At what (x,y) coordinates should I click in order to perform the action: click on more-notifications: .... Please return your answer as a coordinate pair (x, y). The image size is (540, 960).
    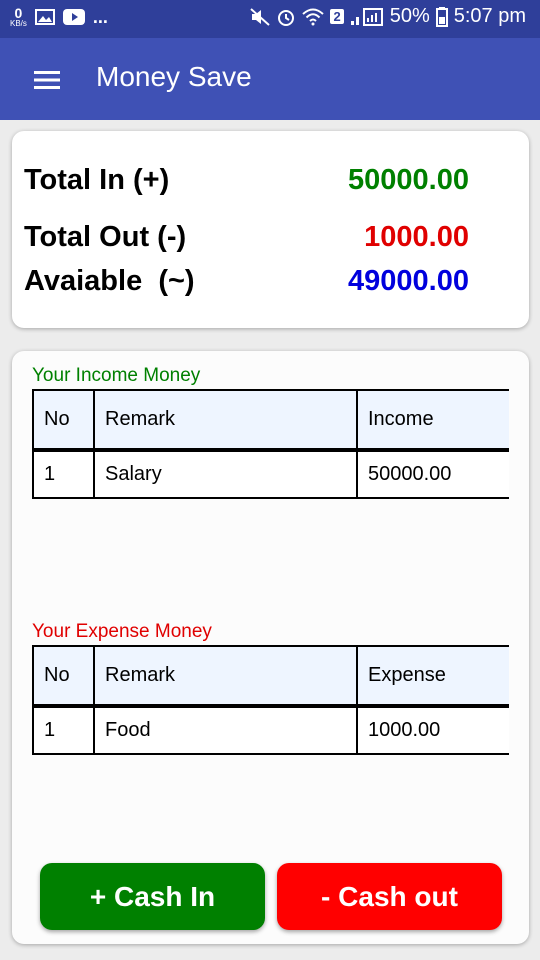
    Looking at the image, I should click on (100, 16).